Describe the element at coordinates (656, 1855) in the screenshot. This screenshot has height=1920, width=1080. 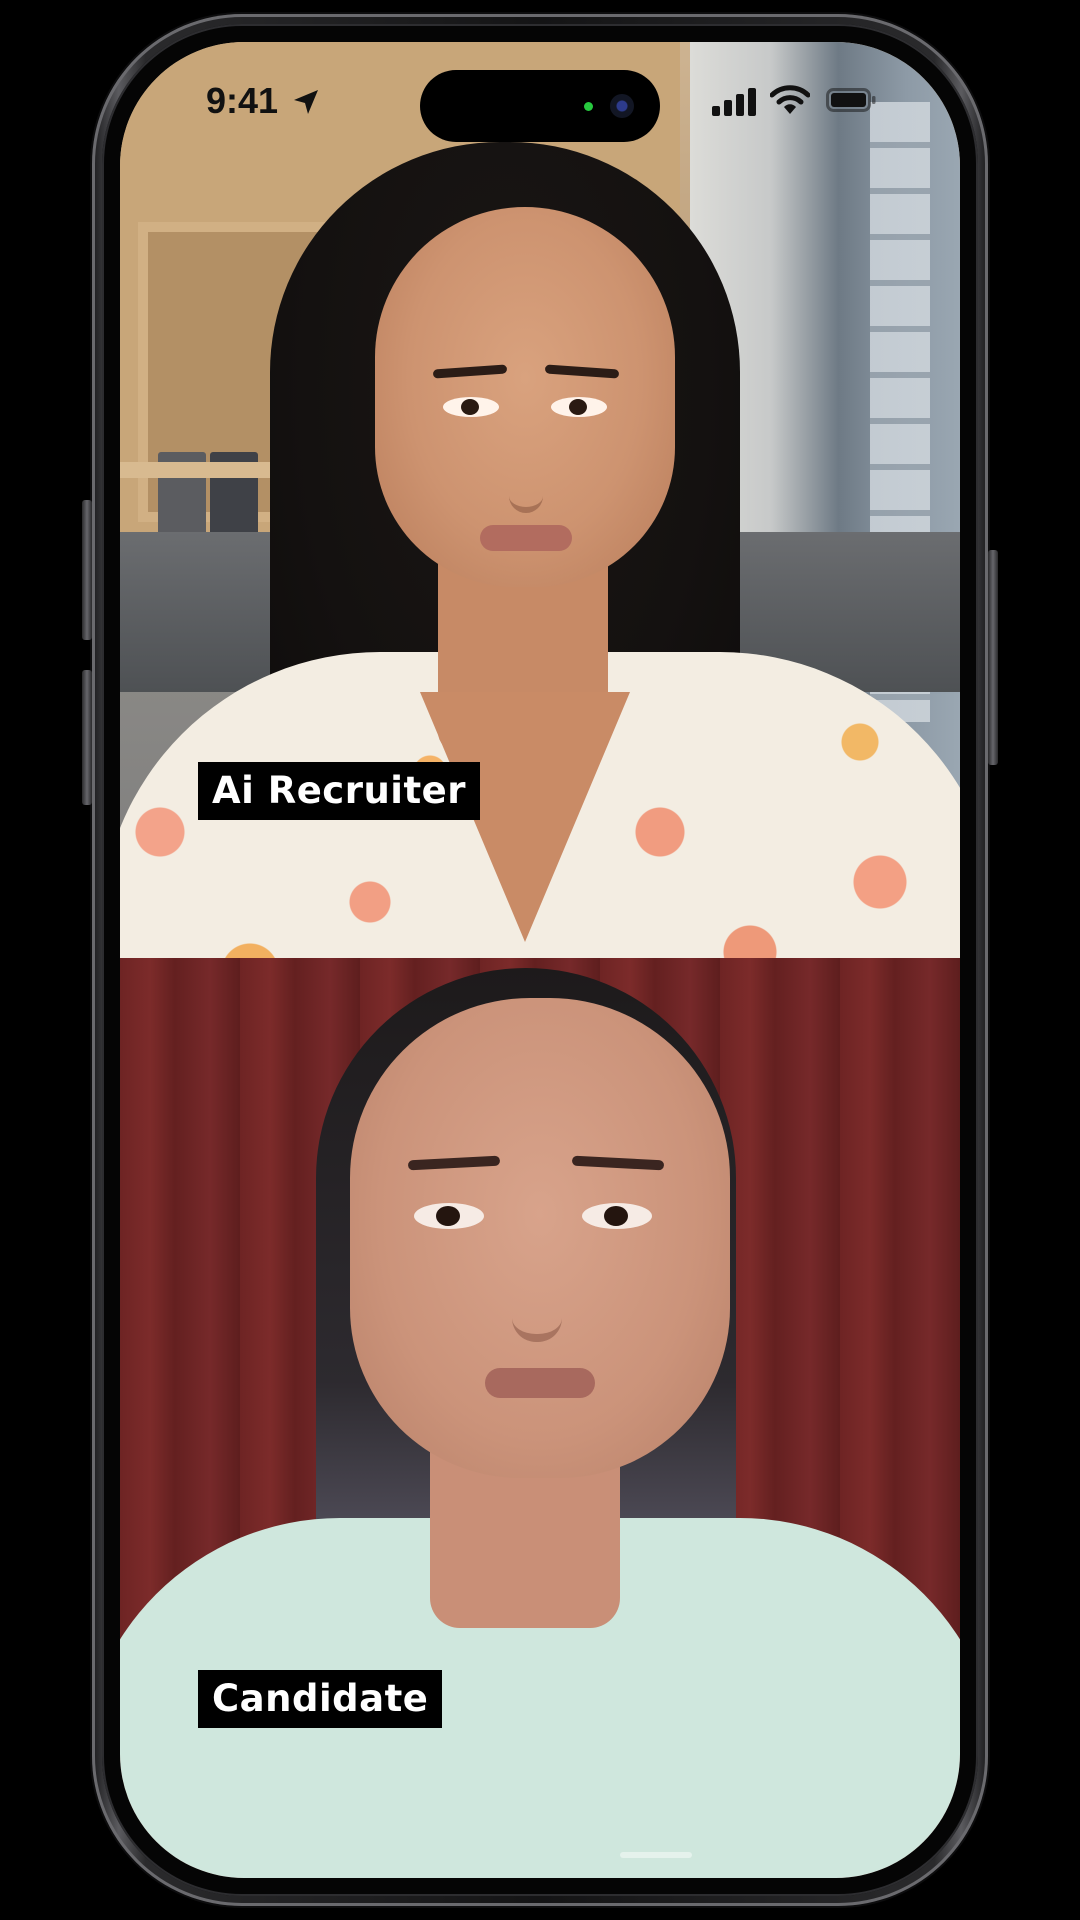
I see `home-indicator` at that location.